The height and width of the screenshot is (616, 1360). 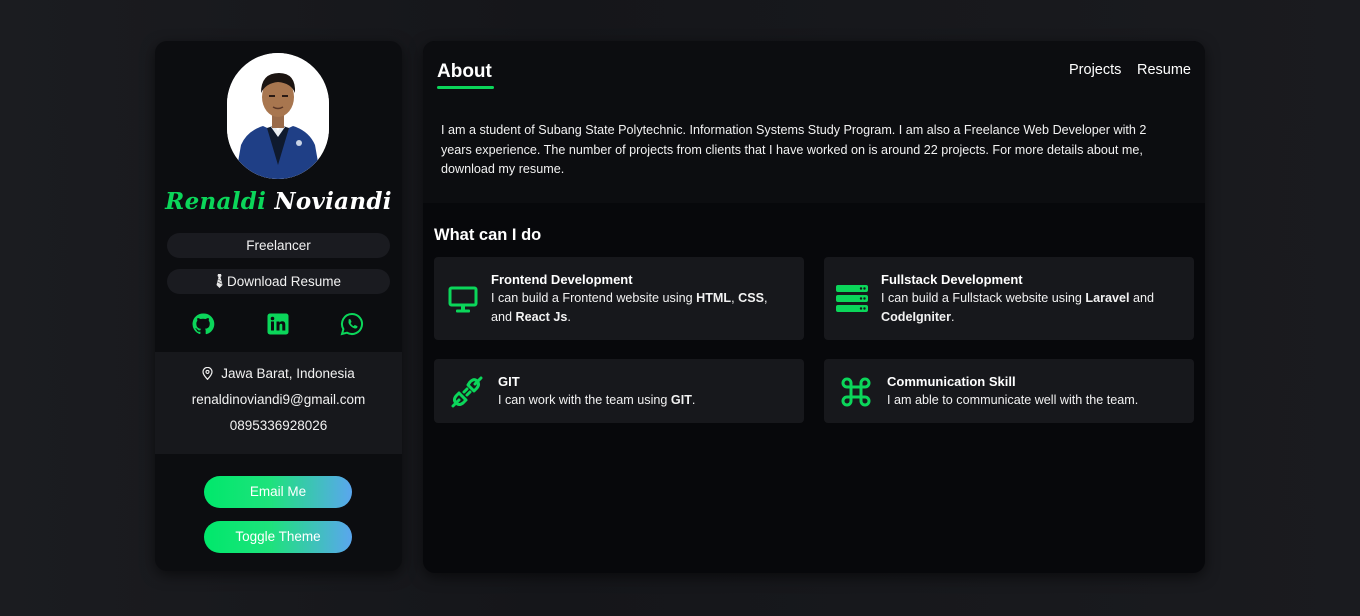 What do you see at coordinates (597, 400) in the screenshot?
I see `skill-description: I can work with the team using GIT.` at bounding box center [597, 400].